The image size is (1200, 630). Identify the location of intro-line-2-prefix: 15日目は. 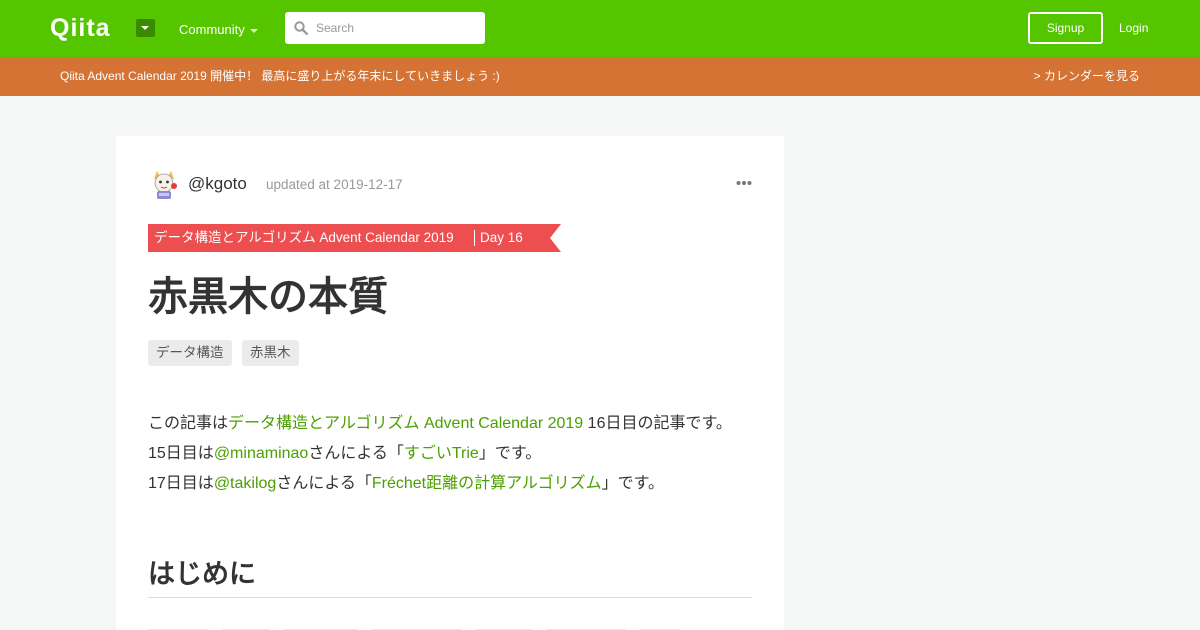
(181, 453).